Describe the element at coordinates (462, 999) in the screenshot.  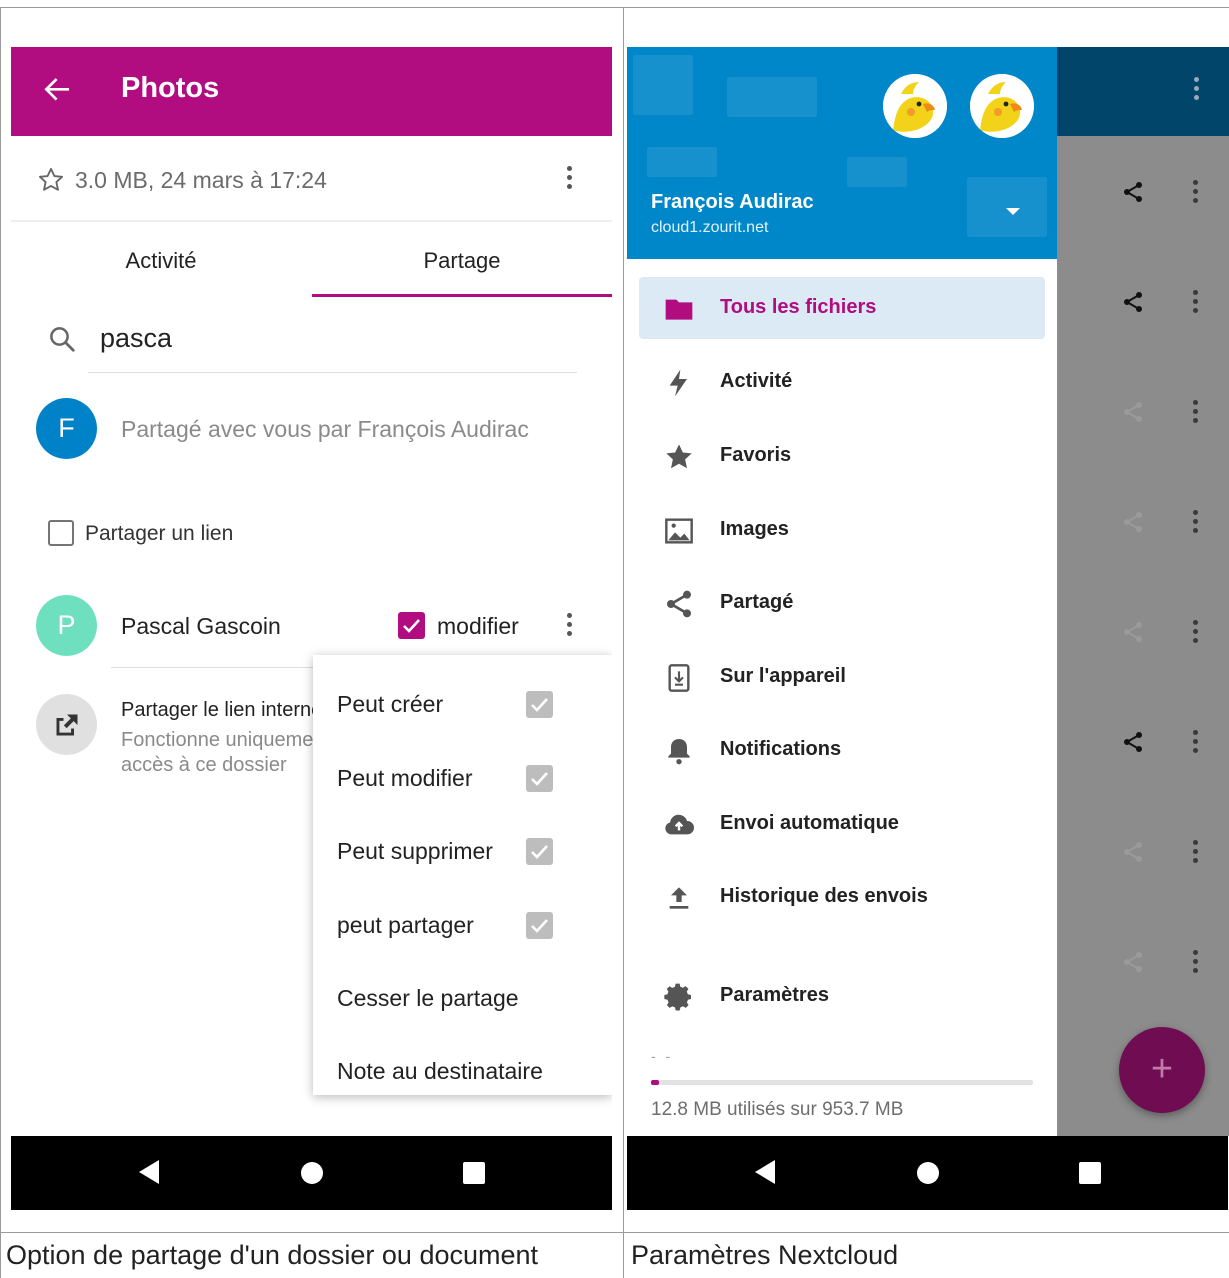
I see `menu-item-cesser-partage: Cesser le partage` at that location.